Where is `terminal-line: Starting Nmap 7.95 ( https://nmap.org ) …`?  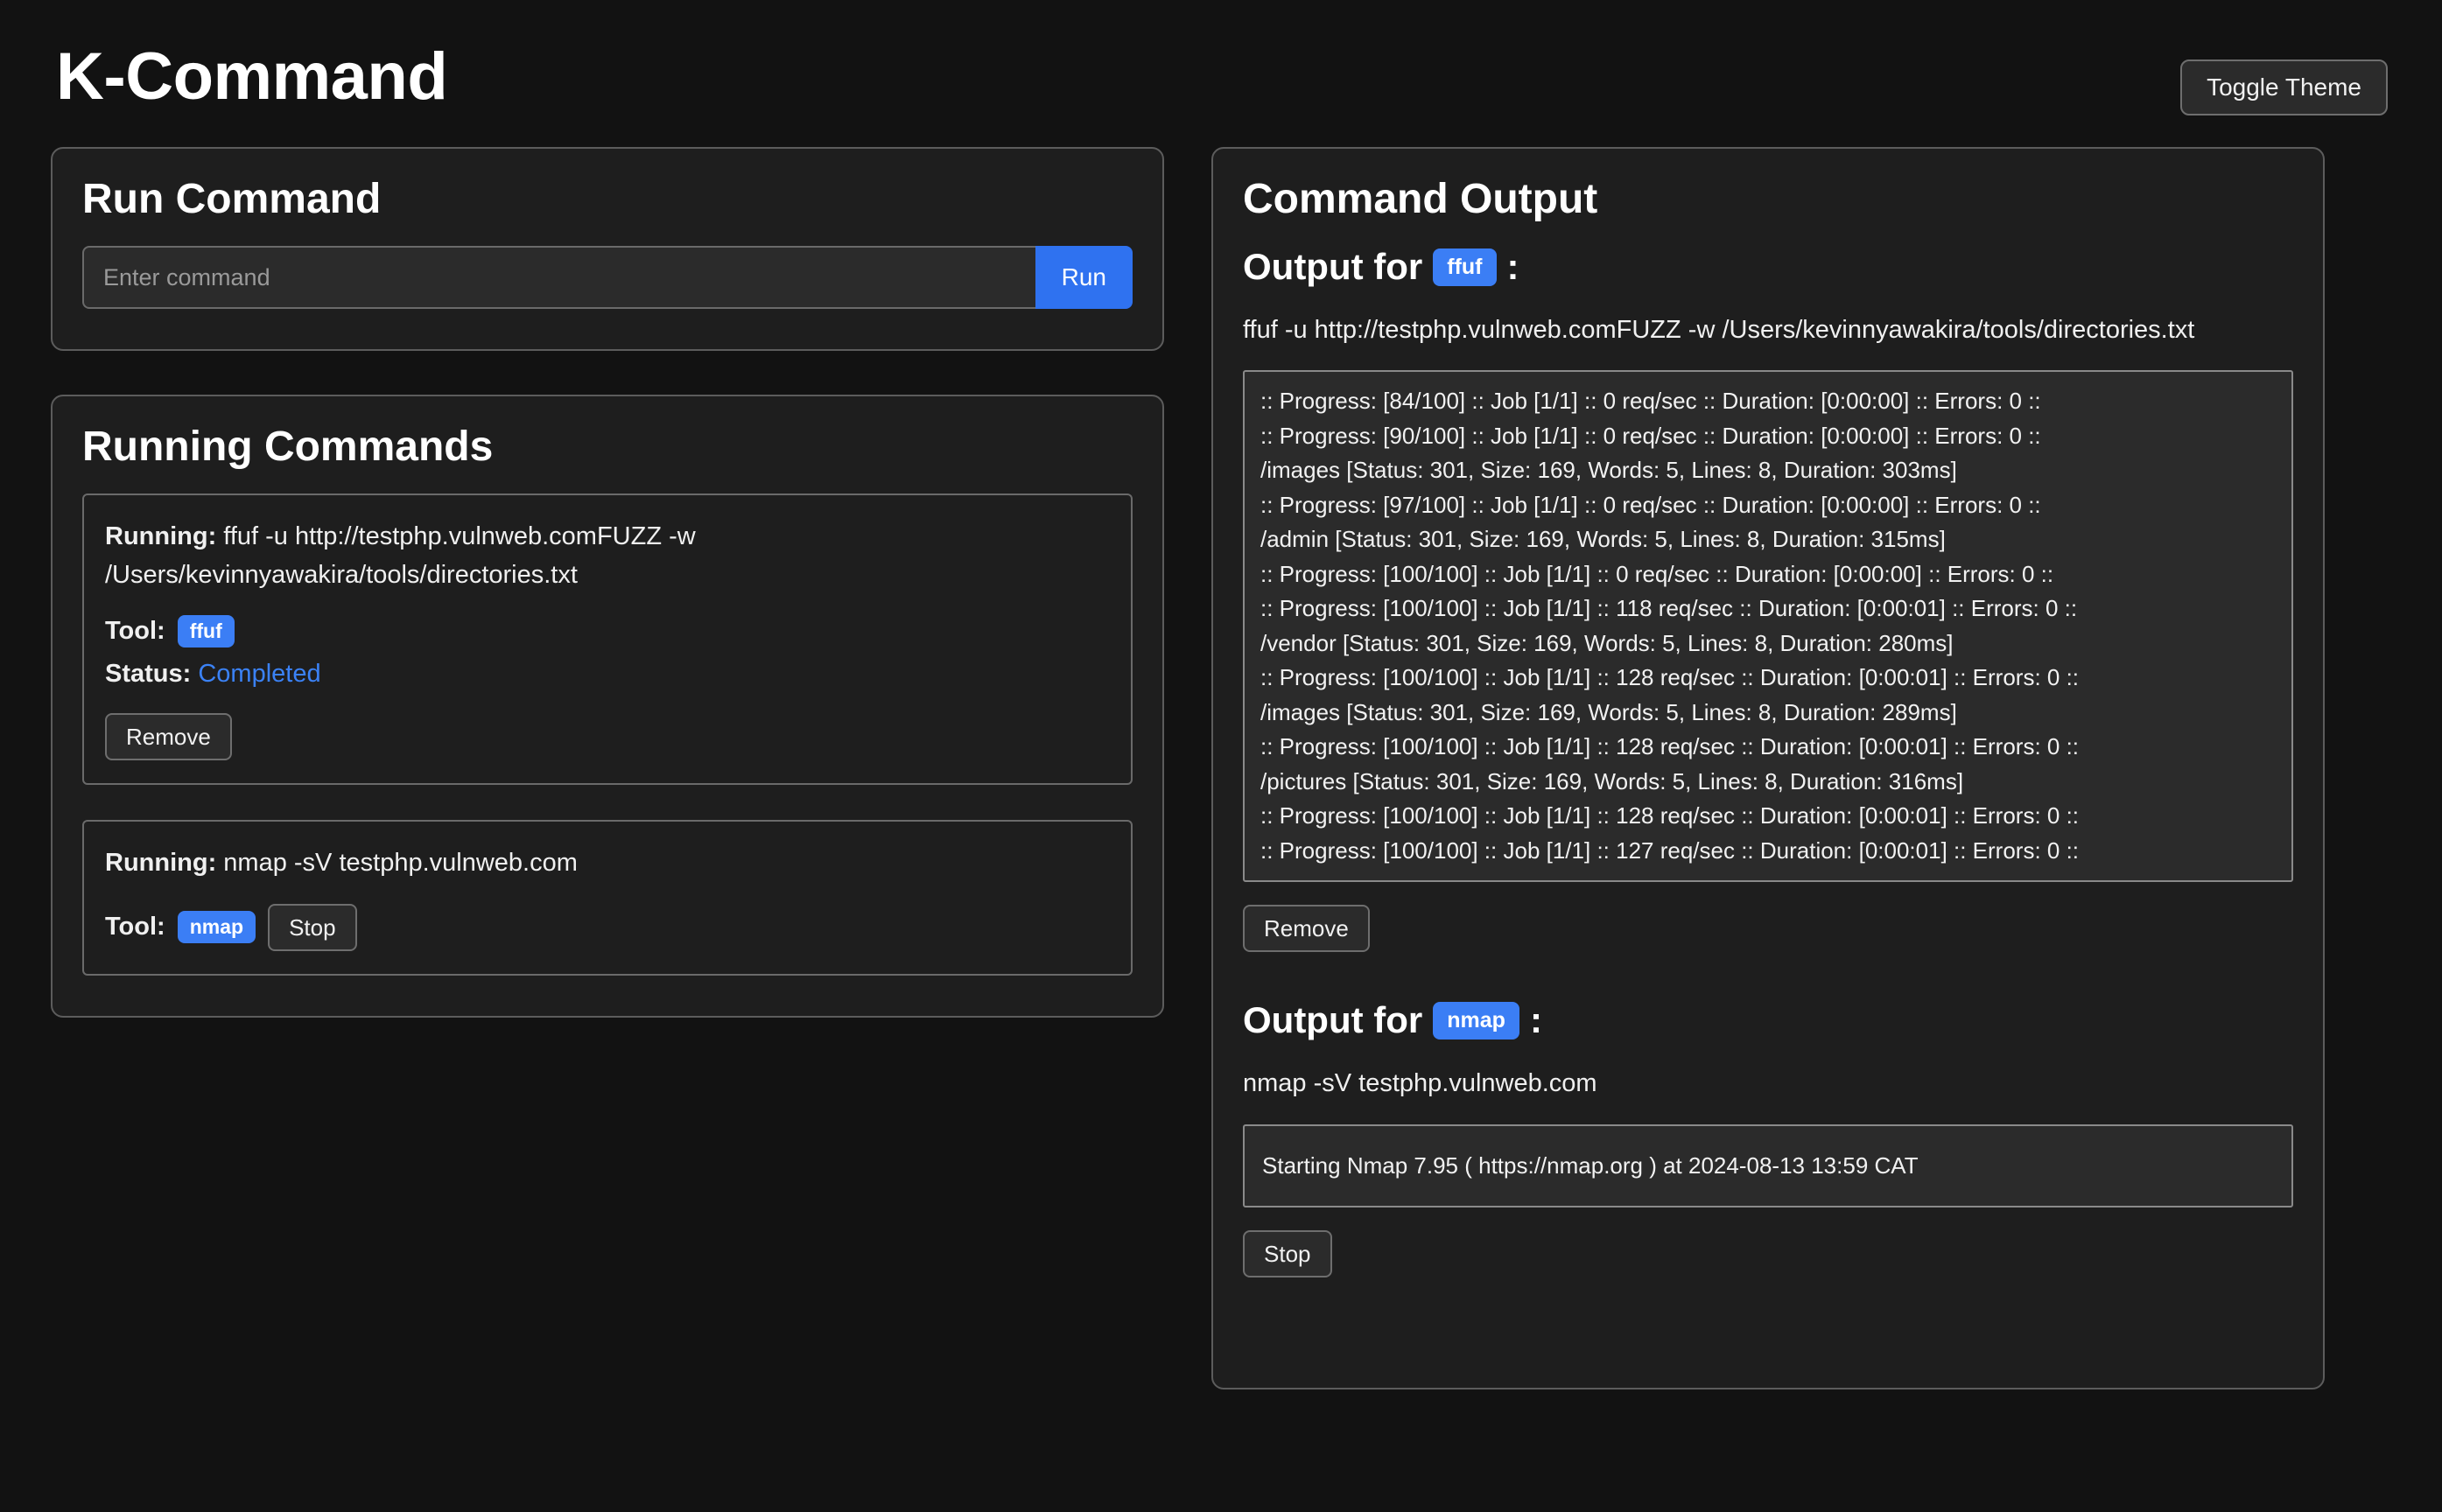
terminal-line: Starting Nmap 7.95 ( https://nmap.org ) … is located at coordinates (1590, 1165).